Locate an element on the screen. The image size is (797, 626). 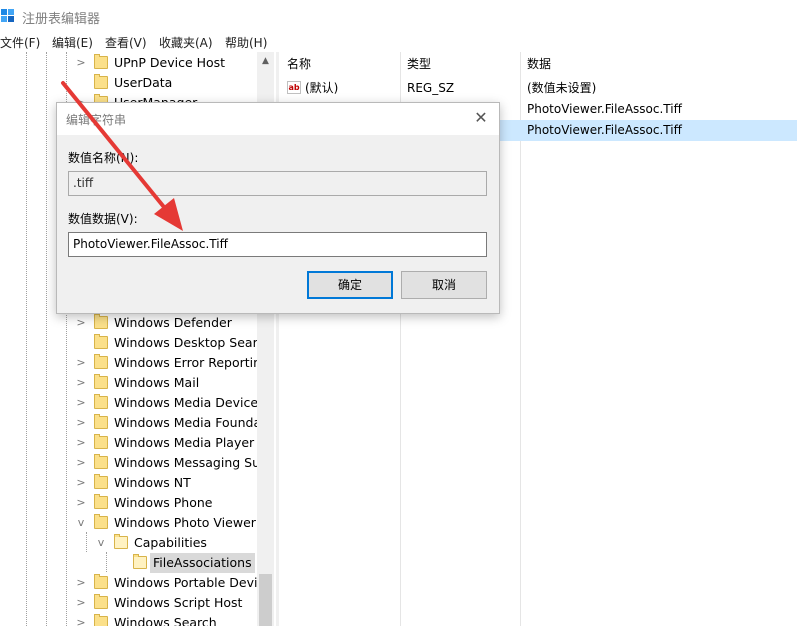
value-name: (默认) is located at coordinates (322, 88).